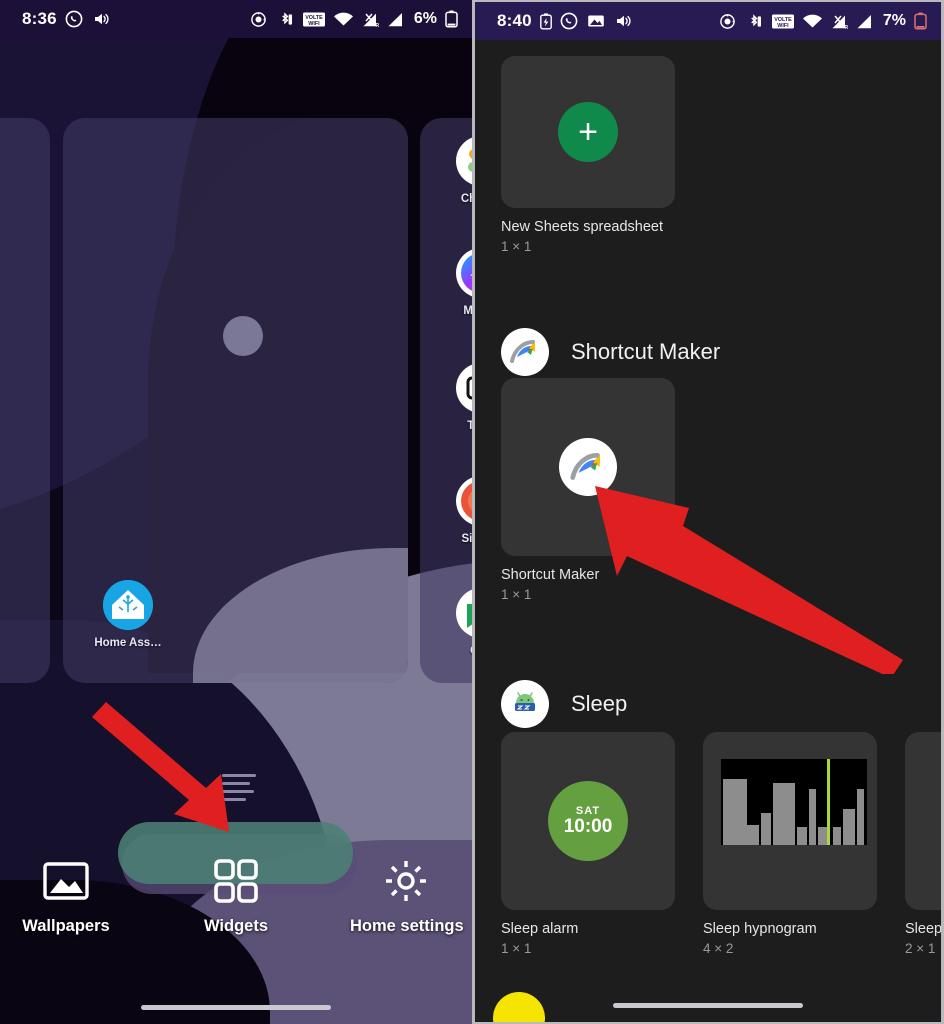 The height and width of the screenshot is (1024, 944). Describe the element at coordinates (464, 273) in the screenshot. I see `messenger-icon` at that location.